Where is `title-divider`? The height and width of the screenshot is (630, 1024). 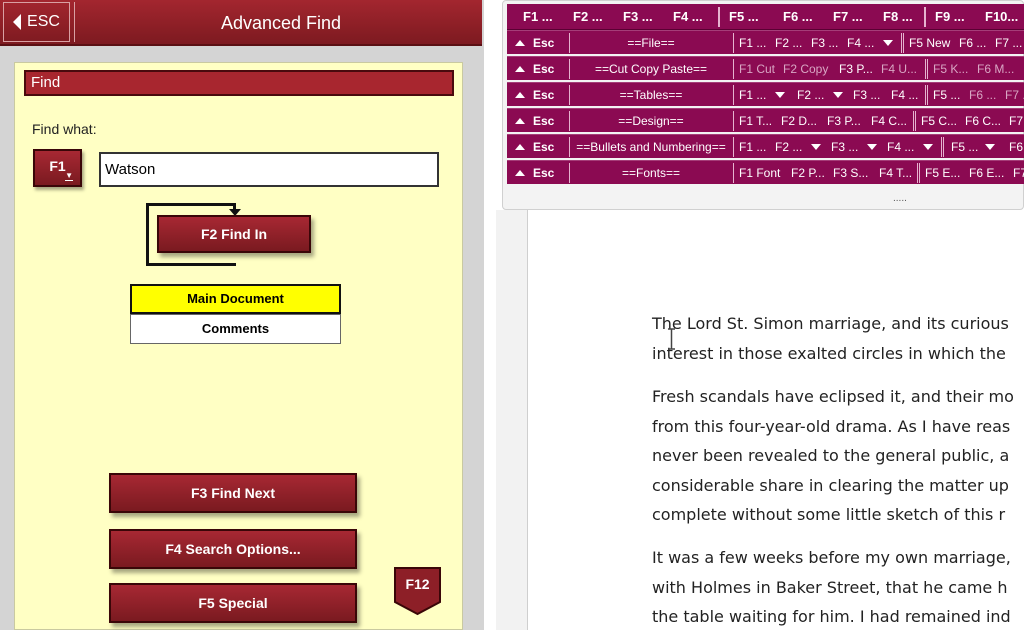 title-divider is located at coordinates (75, 22).